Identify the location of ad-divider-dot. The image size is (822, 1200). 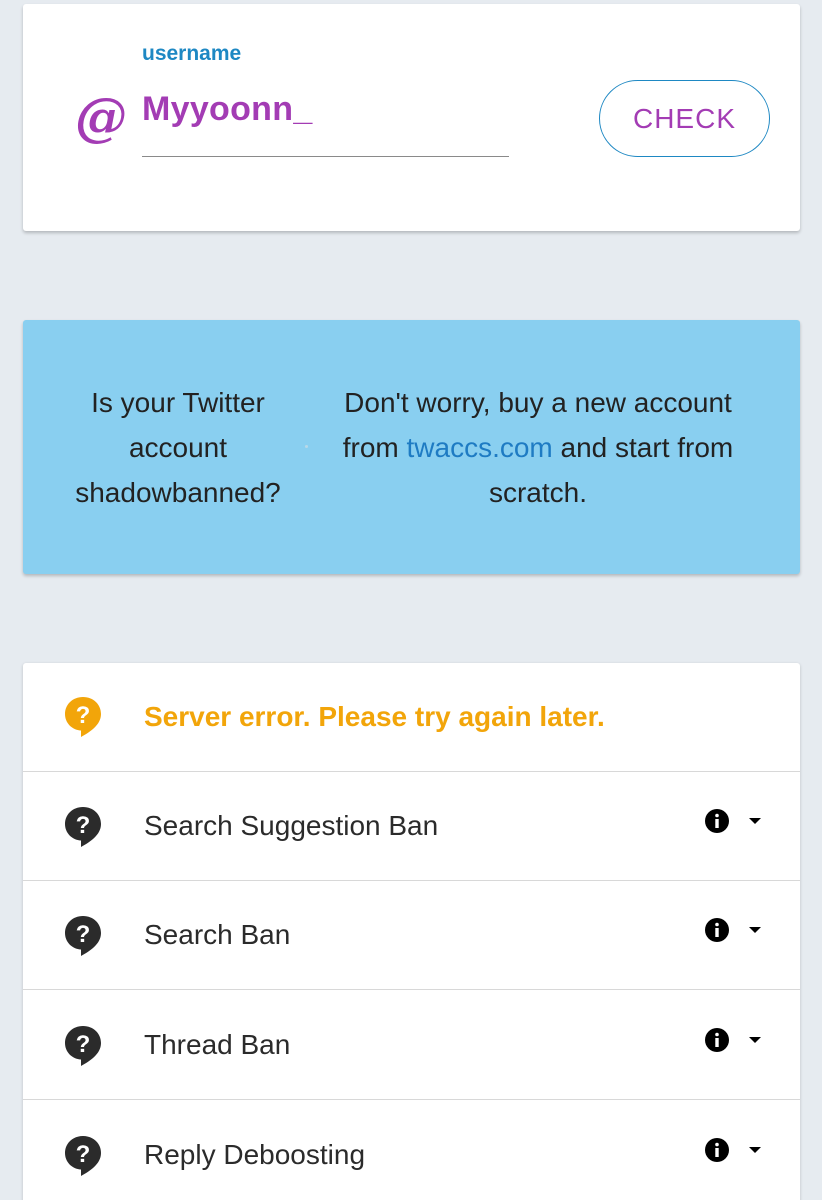
(306, 446).